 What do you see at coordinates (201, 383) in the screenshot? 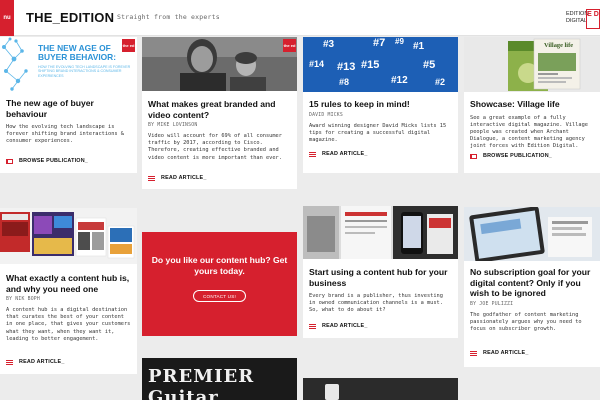
I see `premier-guitar-logo: PREMIER Guitar` at bounding box center [201, 383].